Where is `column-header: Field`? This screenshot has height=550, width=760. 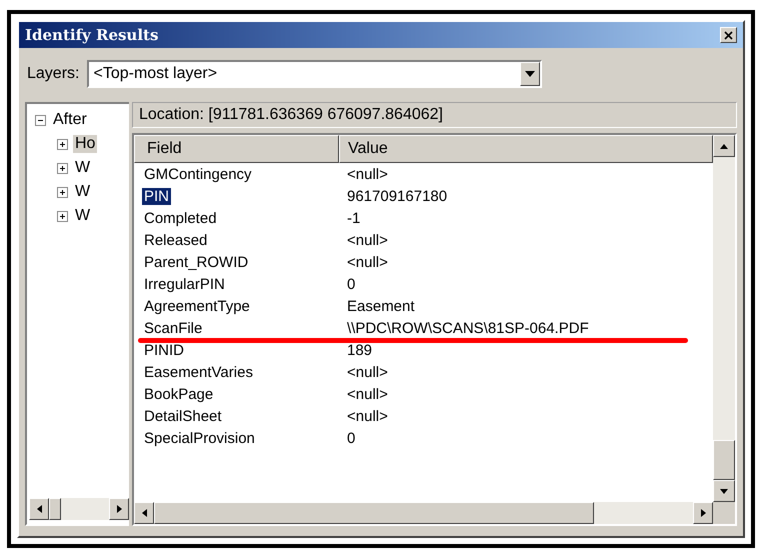
column-header: Field is located at coordinates (236, 149).